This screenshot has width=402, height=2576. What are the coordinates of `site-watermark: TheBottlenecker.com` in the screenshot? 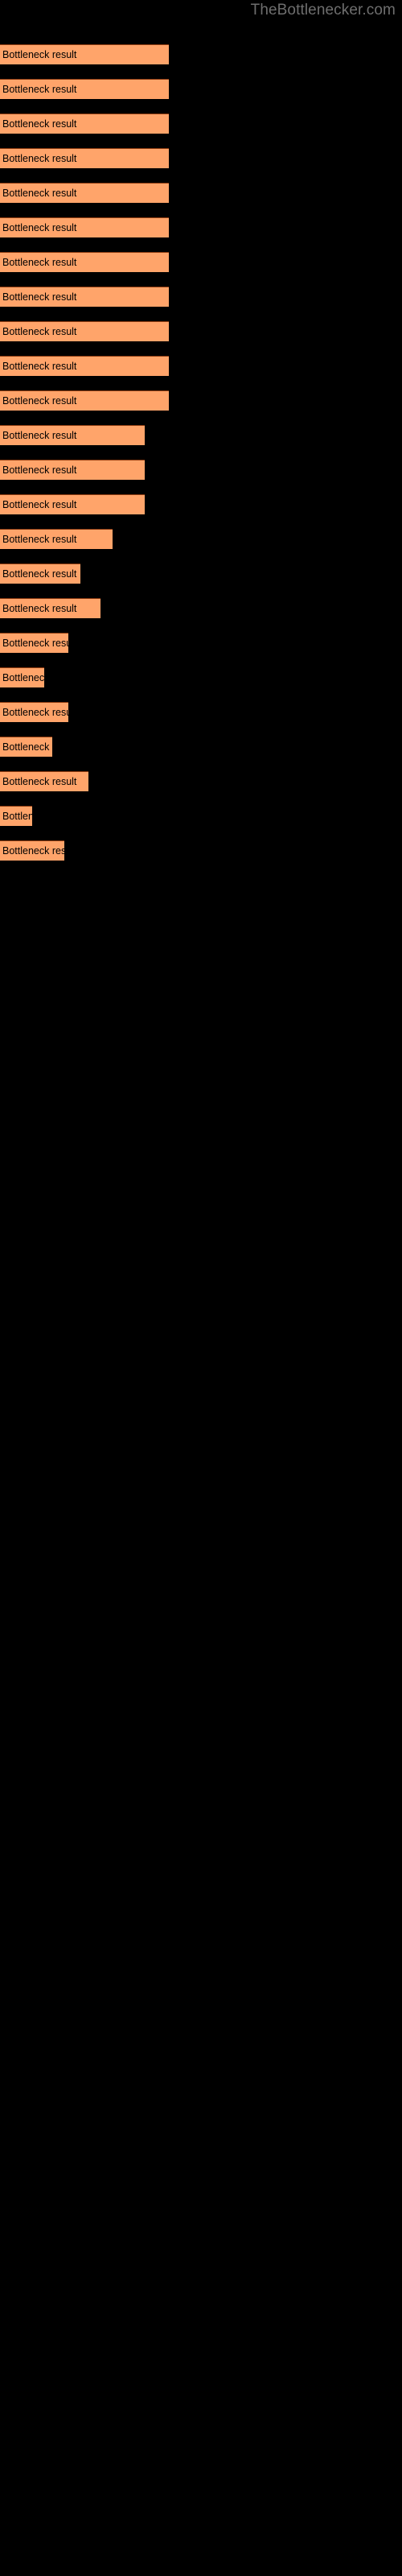 It's located at (323, 10).